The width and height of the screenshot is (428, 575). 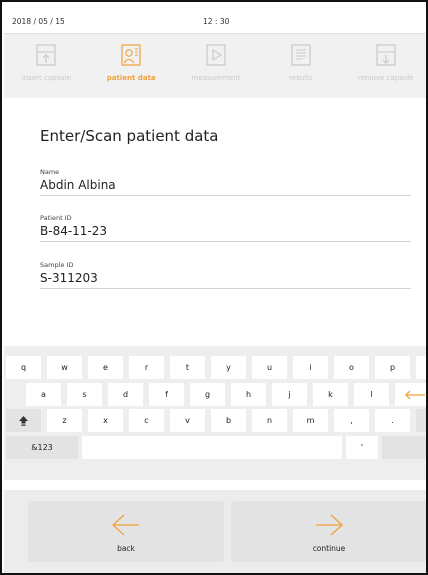 I want to click on shift-icon, so click(x=23, y=420).